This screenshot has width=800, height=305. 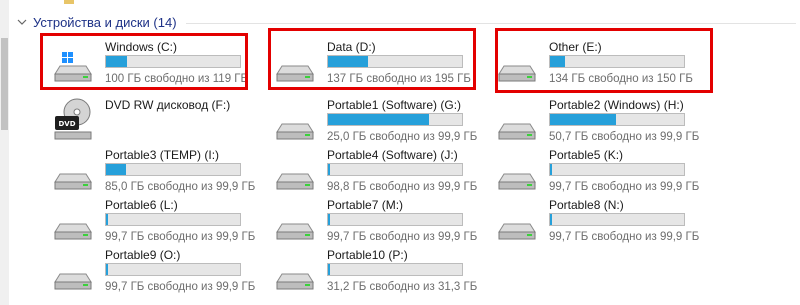 What do you see at coordinates (105, 22) in the screenshot?
I see `group-title: Устройства и диски (14)` at bounding box center [105, 22].